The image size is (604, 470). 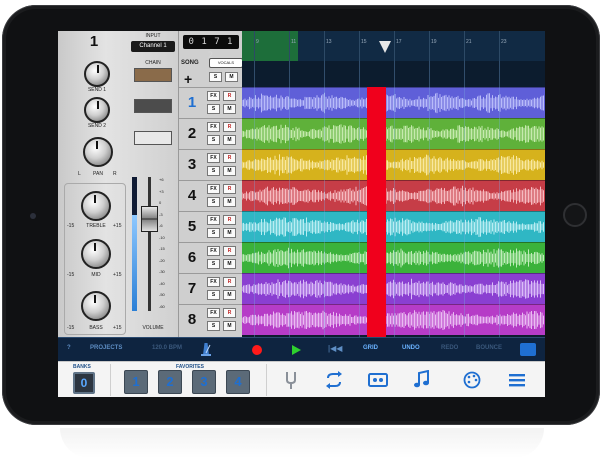 What do you see at coordinates (192, 257) in the screenshot?
I see `track-number: 6` at bounding box center [192, 257].